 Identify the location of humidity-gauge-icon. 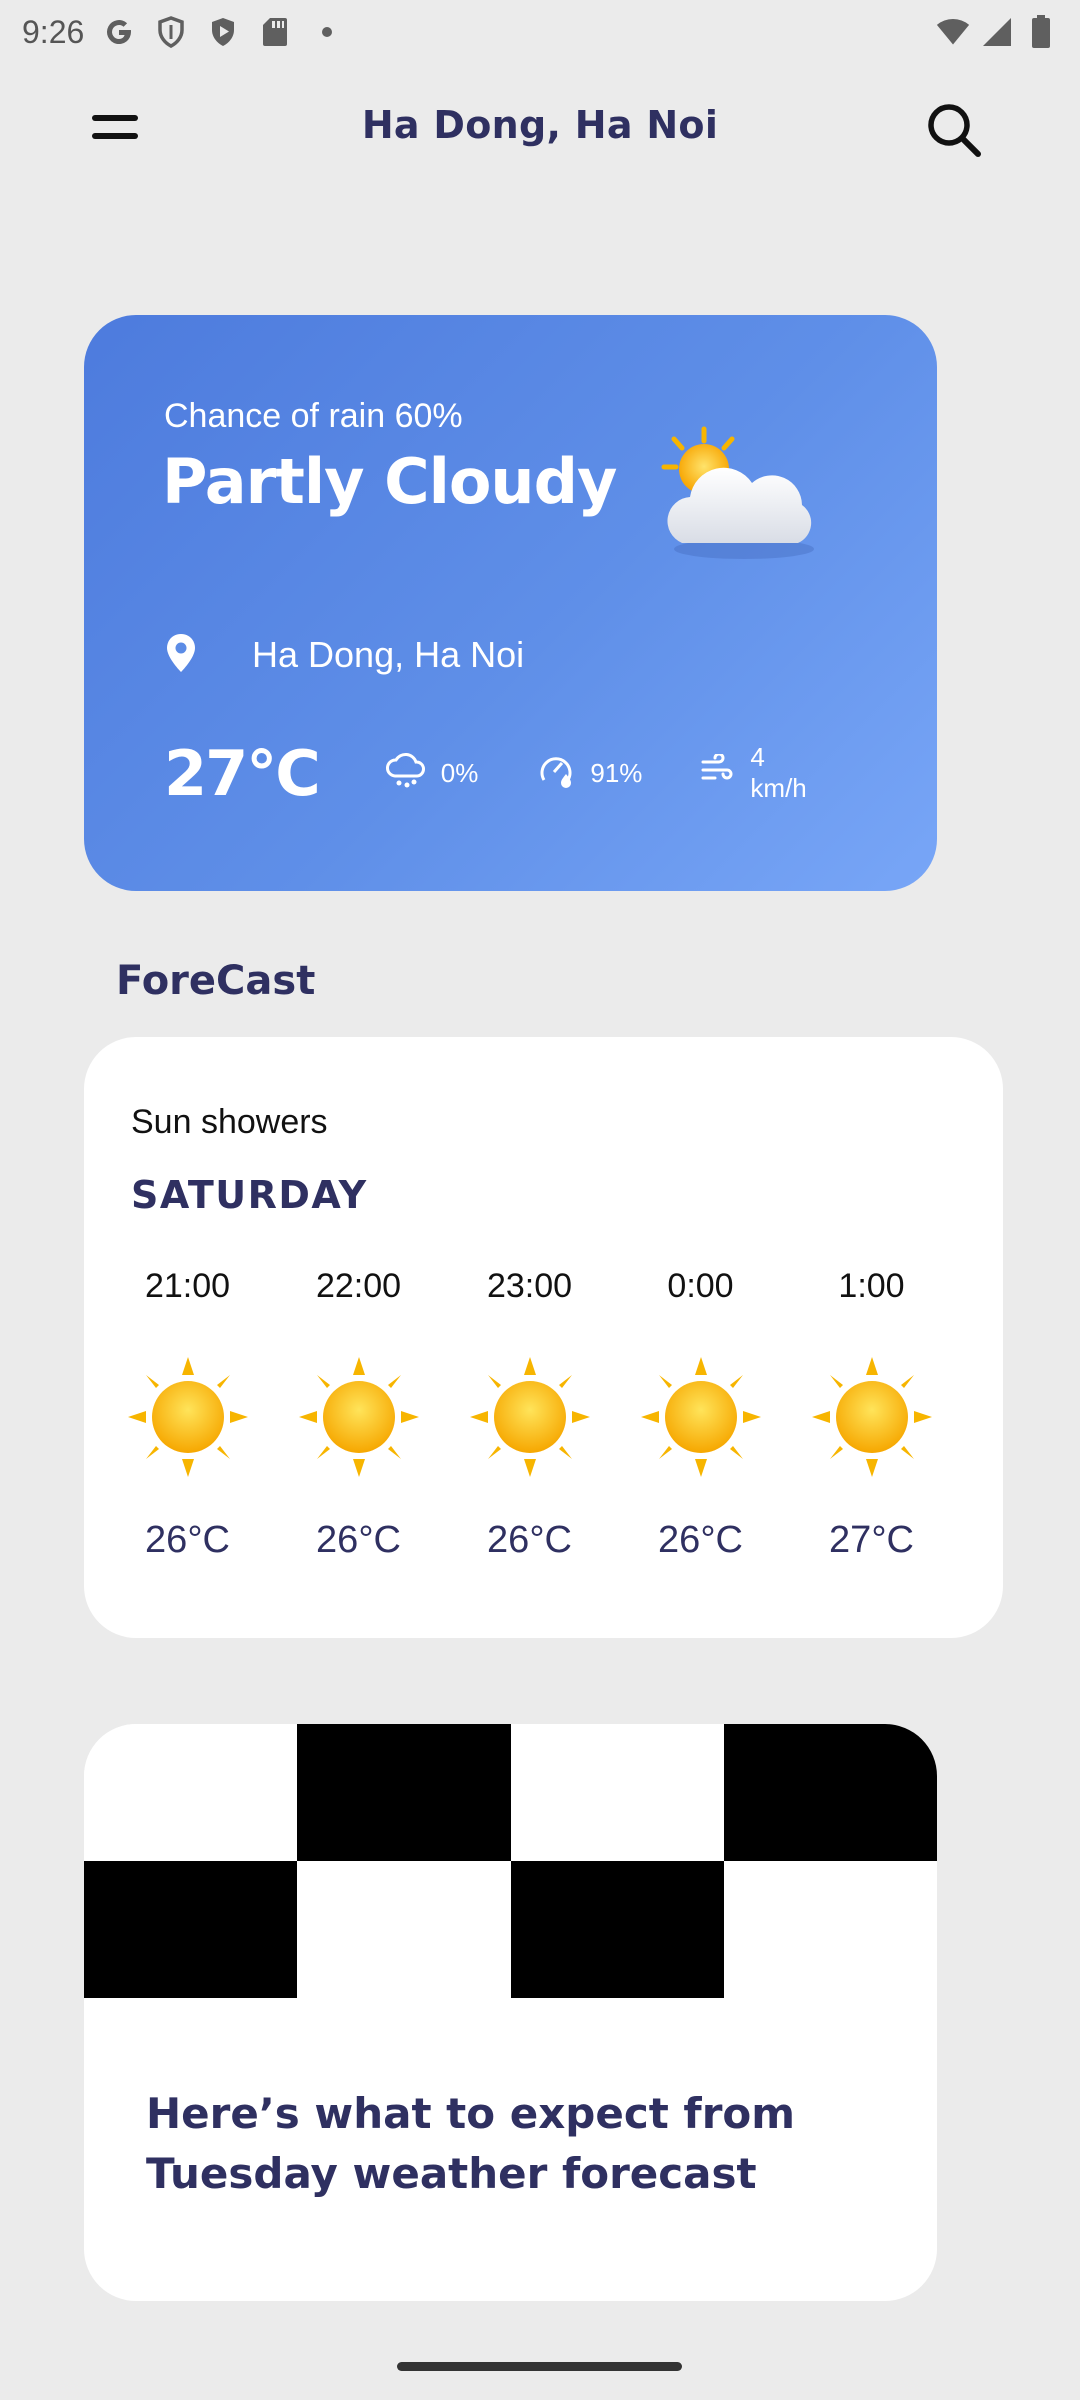
(556, 773).